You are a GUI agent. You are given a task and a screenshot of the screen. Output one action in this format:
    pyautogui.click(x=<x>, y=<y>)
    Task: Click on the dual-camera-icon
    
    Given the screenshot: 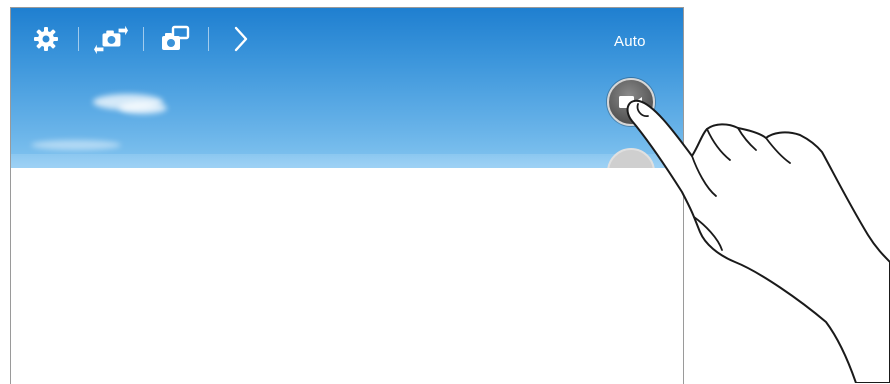 What is the action you would take?
    pyautogui.click(x=176, y=37)
    